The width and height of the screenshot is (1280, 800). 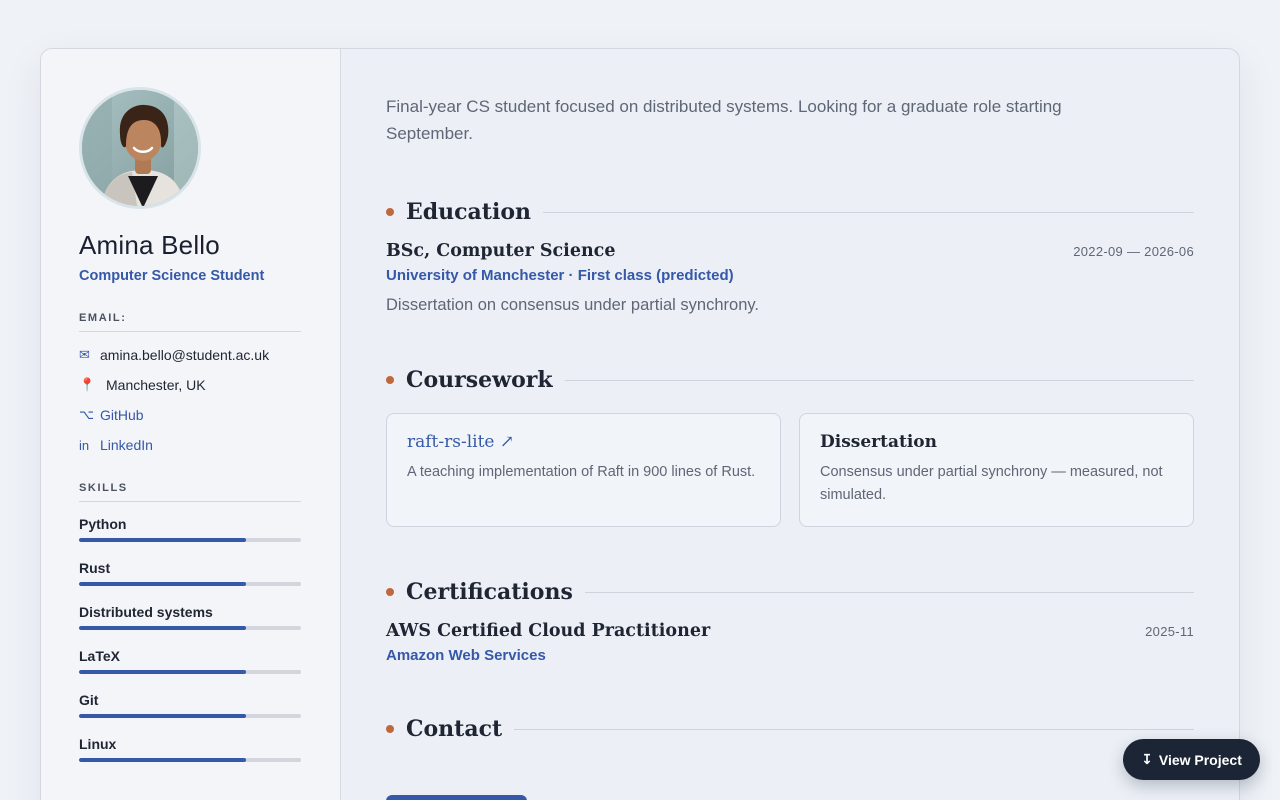 I want to click on profile-role: Computer Science Student, so click(x=172, y=276).